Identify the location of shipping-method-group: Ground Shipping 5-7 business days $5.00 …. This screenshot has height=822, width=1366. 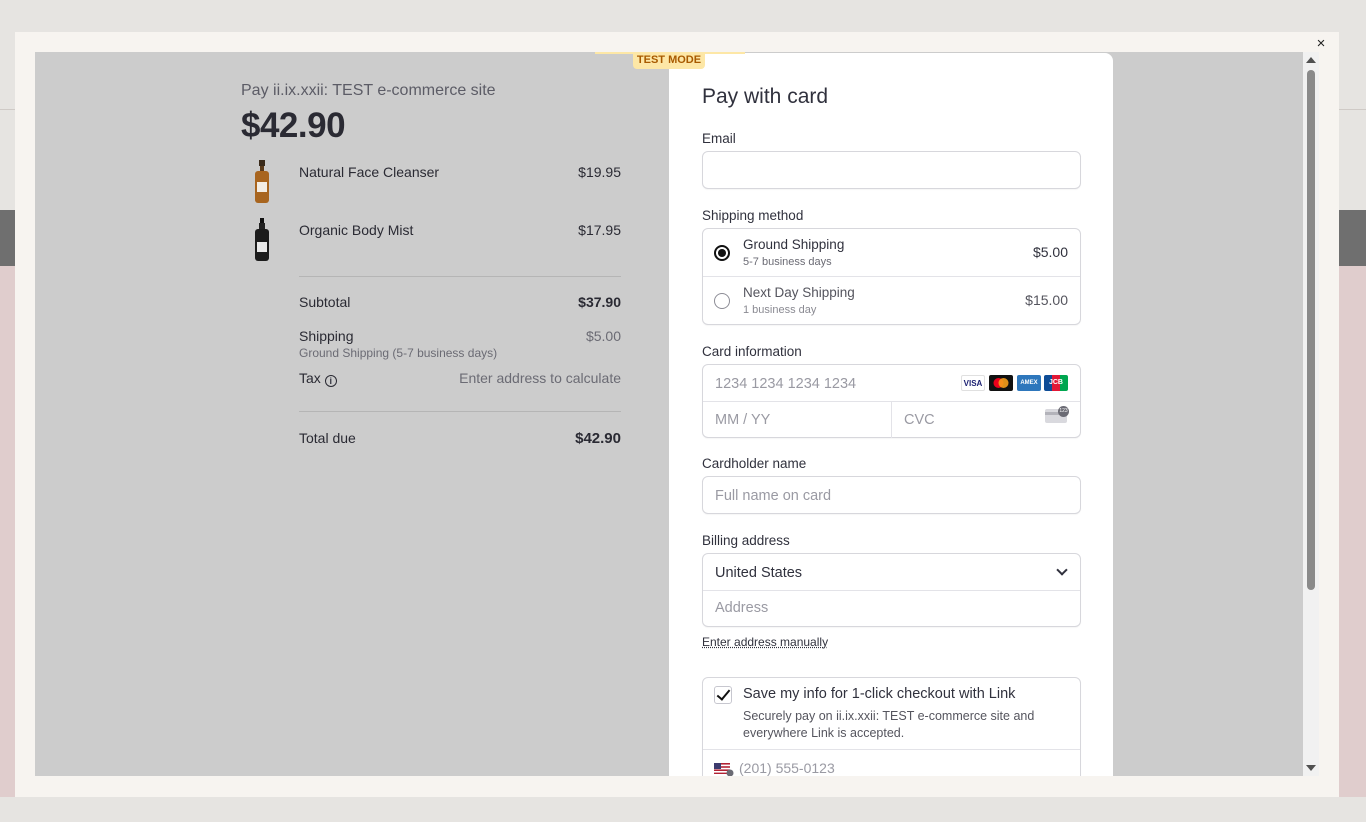
(891, 276).